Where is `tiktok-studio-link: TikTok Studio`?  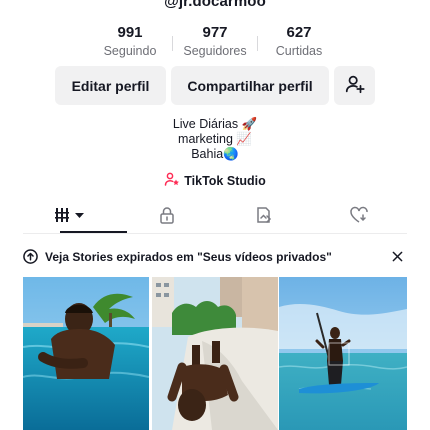 tiktok-studio-link: TikTok Studio is located at coordinates (215, 180).